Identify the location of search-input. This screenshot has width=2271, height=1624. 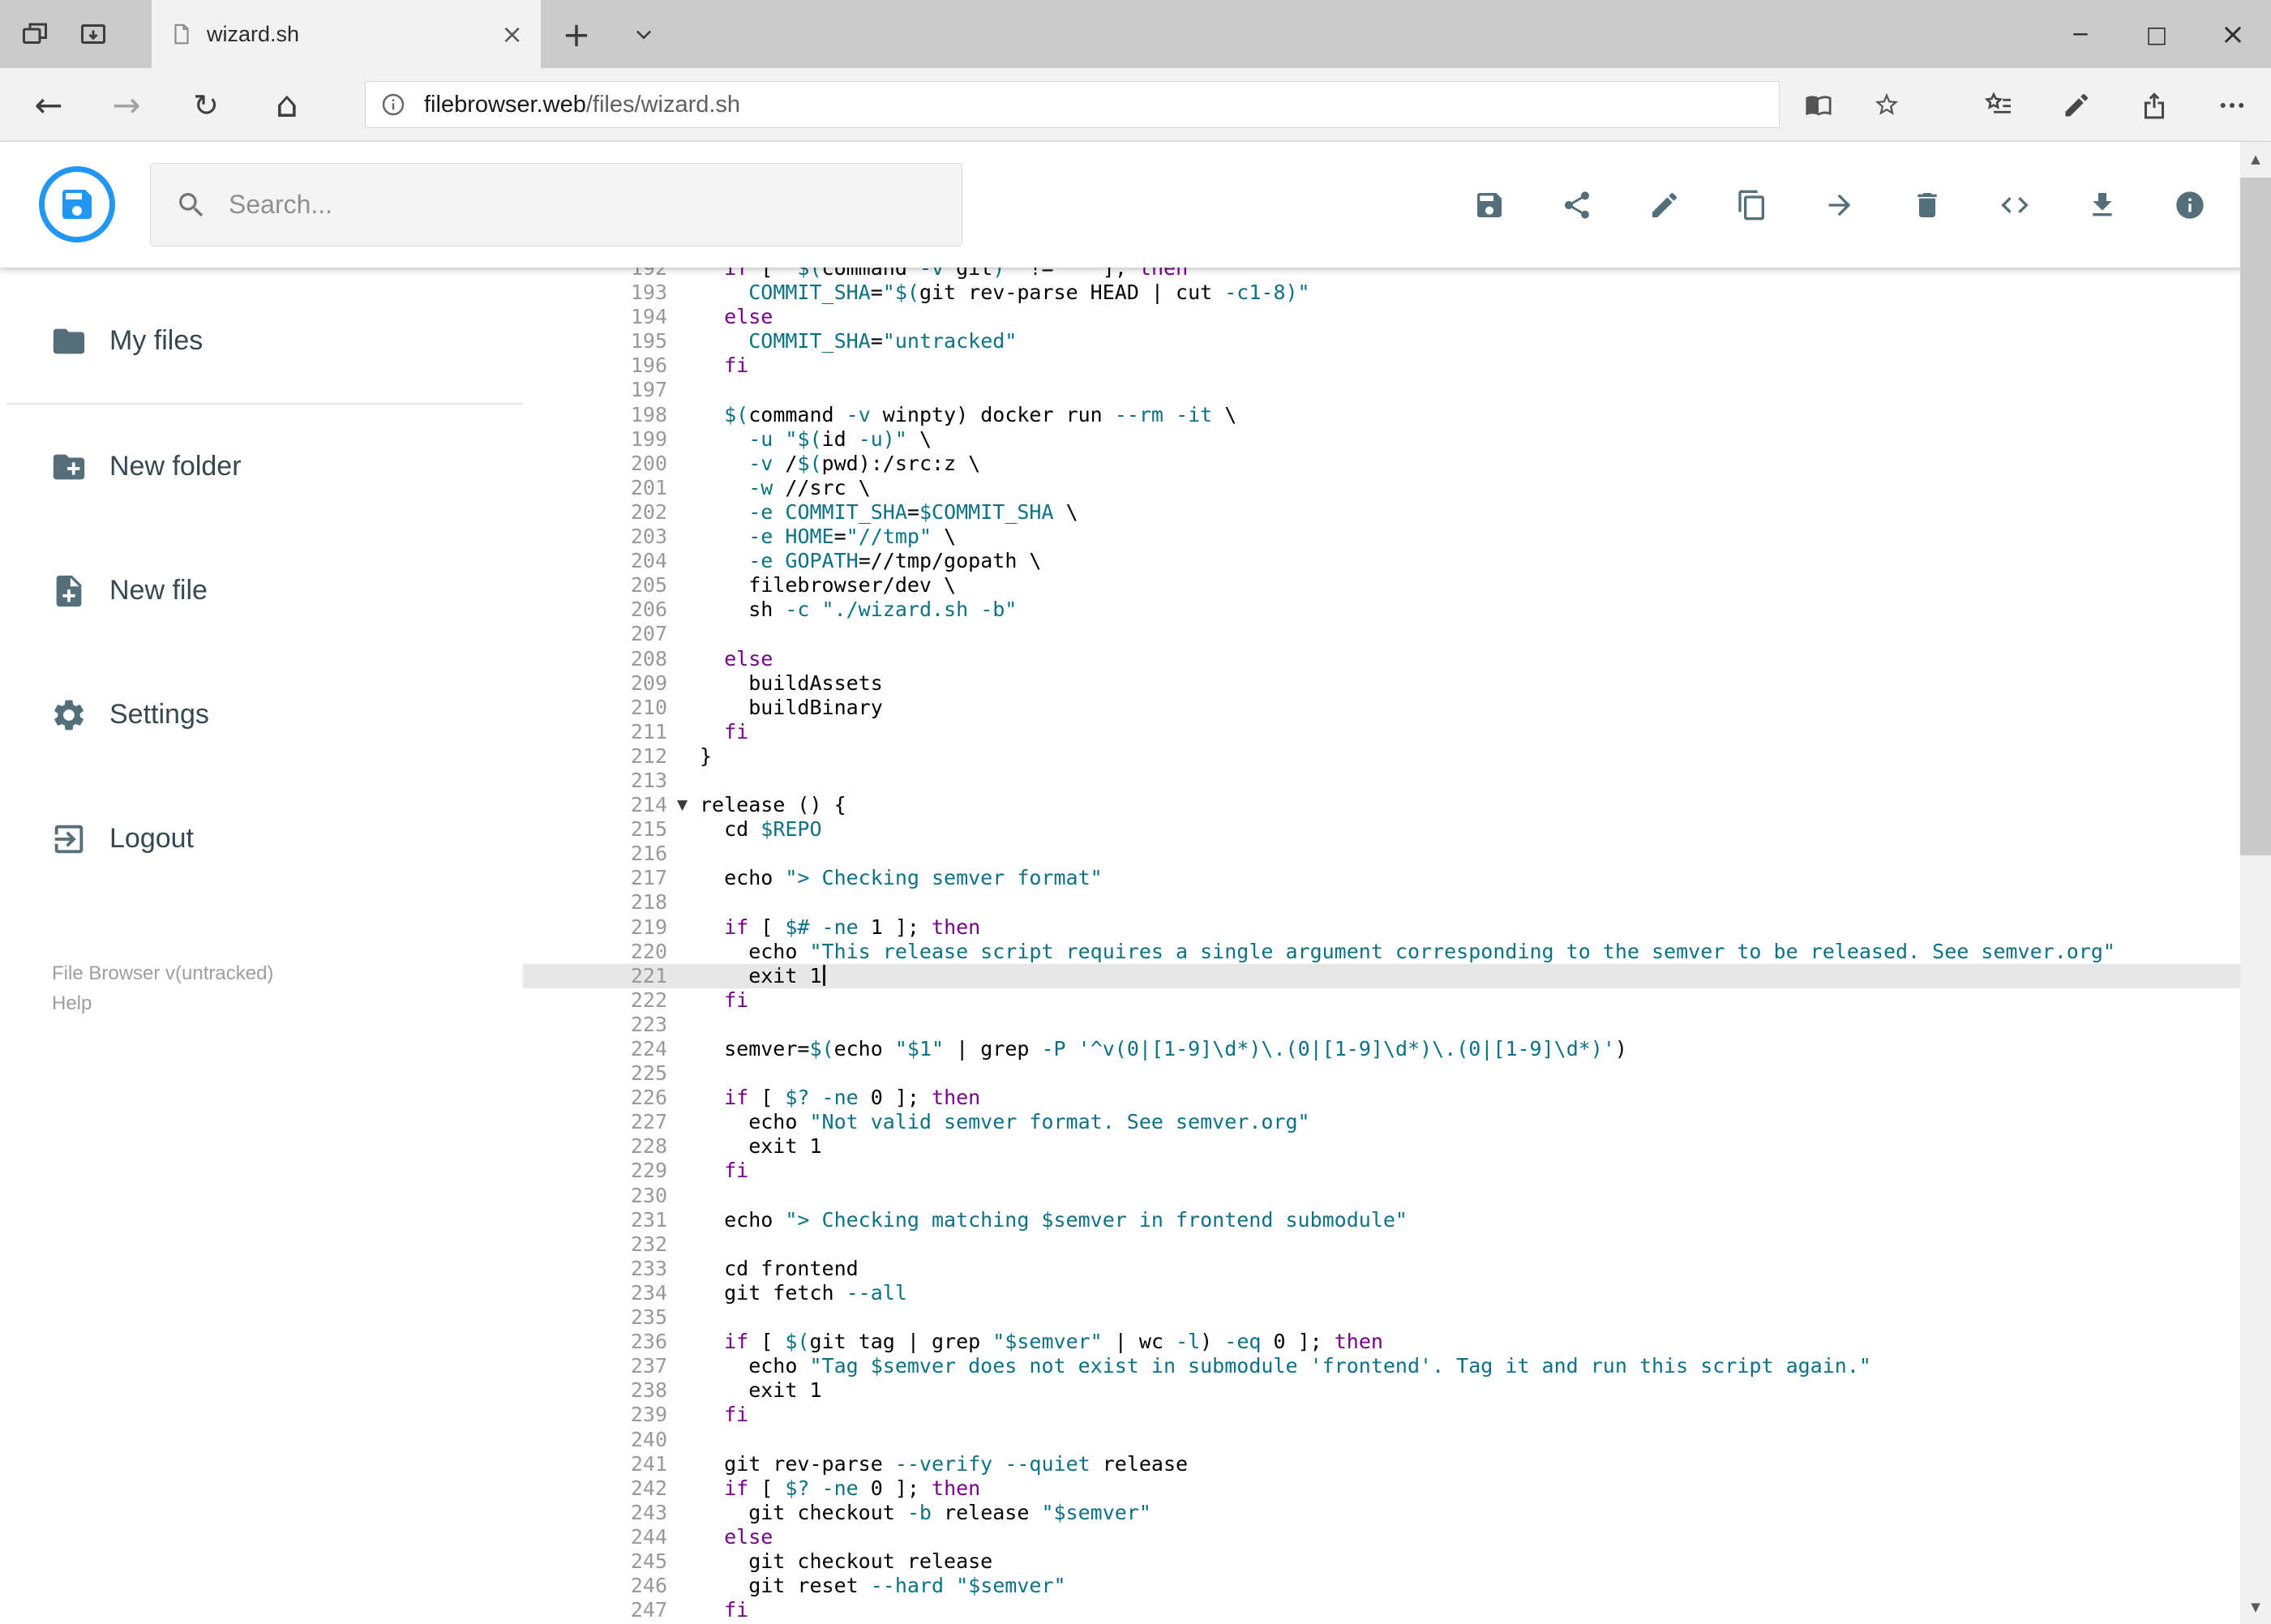
(574, 205).